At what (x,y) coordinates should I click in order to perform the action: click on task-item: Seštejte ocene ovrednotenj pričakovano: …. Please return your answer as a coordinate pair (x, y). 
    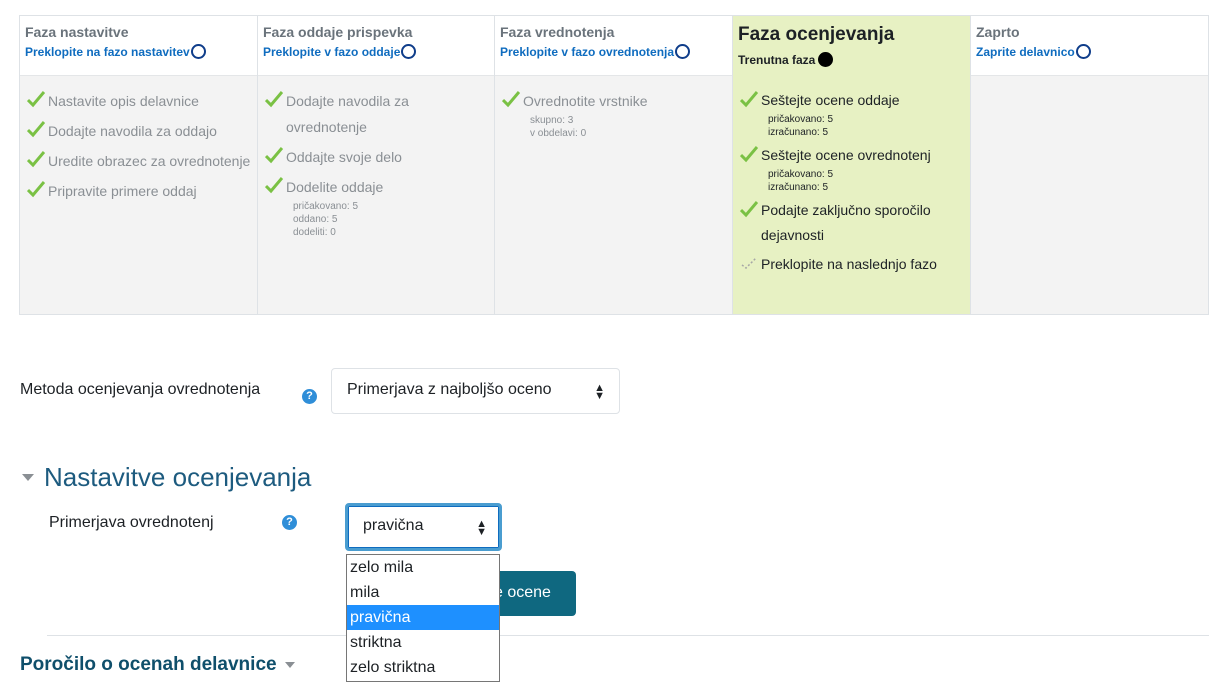
    Looking at the image, I should click on (851, 168).